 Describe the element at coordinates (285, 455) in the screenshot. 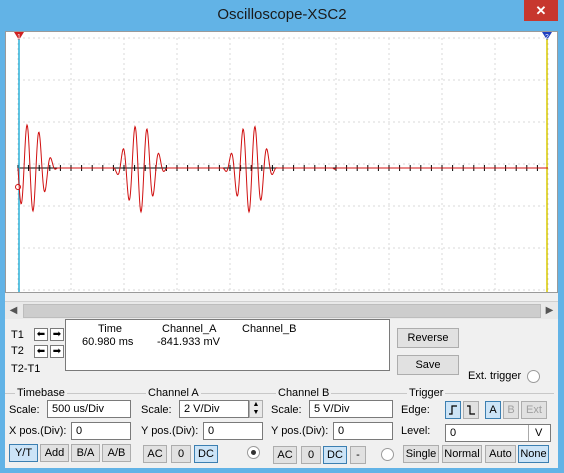

I see `channel-b-ac-button: AC` at that location.